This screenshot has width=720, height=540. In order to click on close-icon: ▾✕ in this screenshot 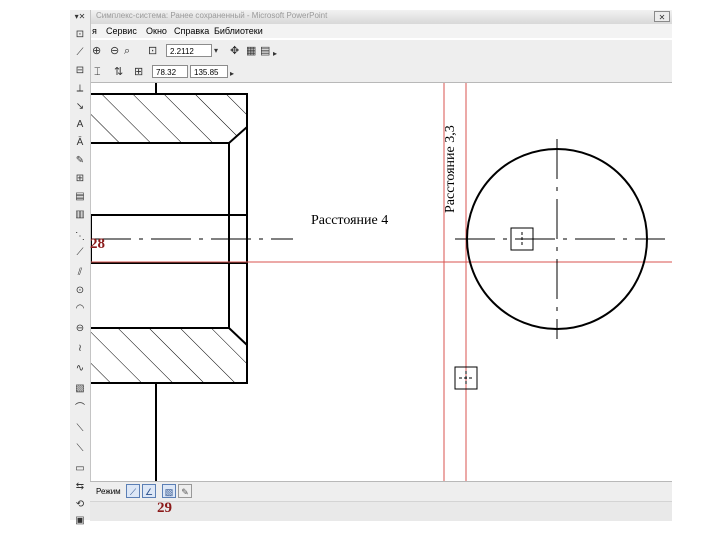, I will do `click(80, 17)`.